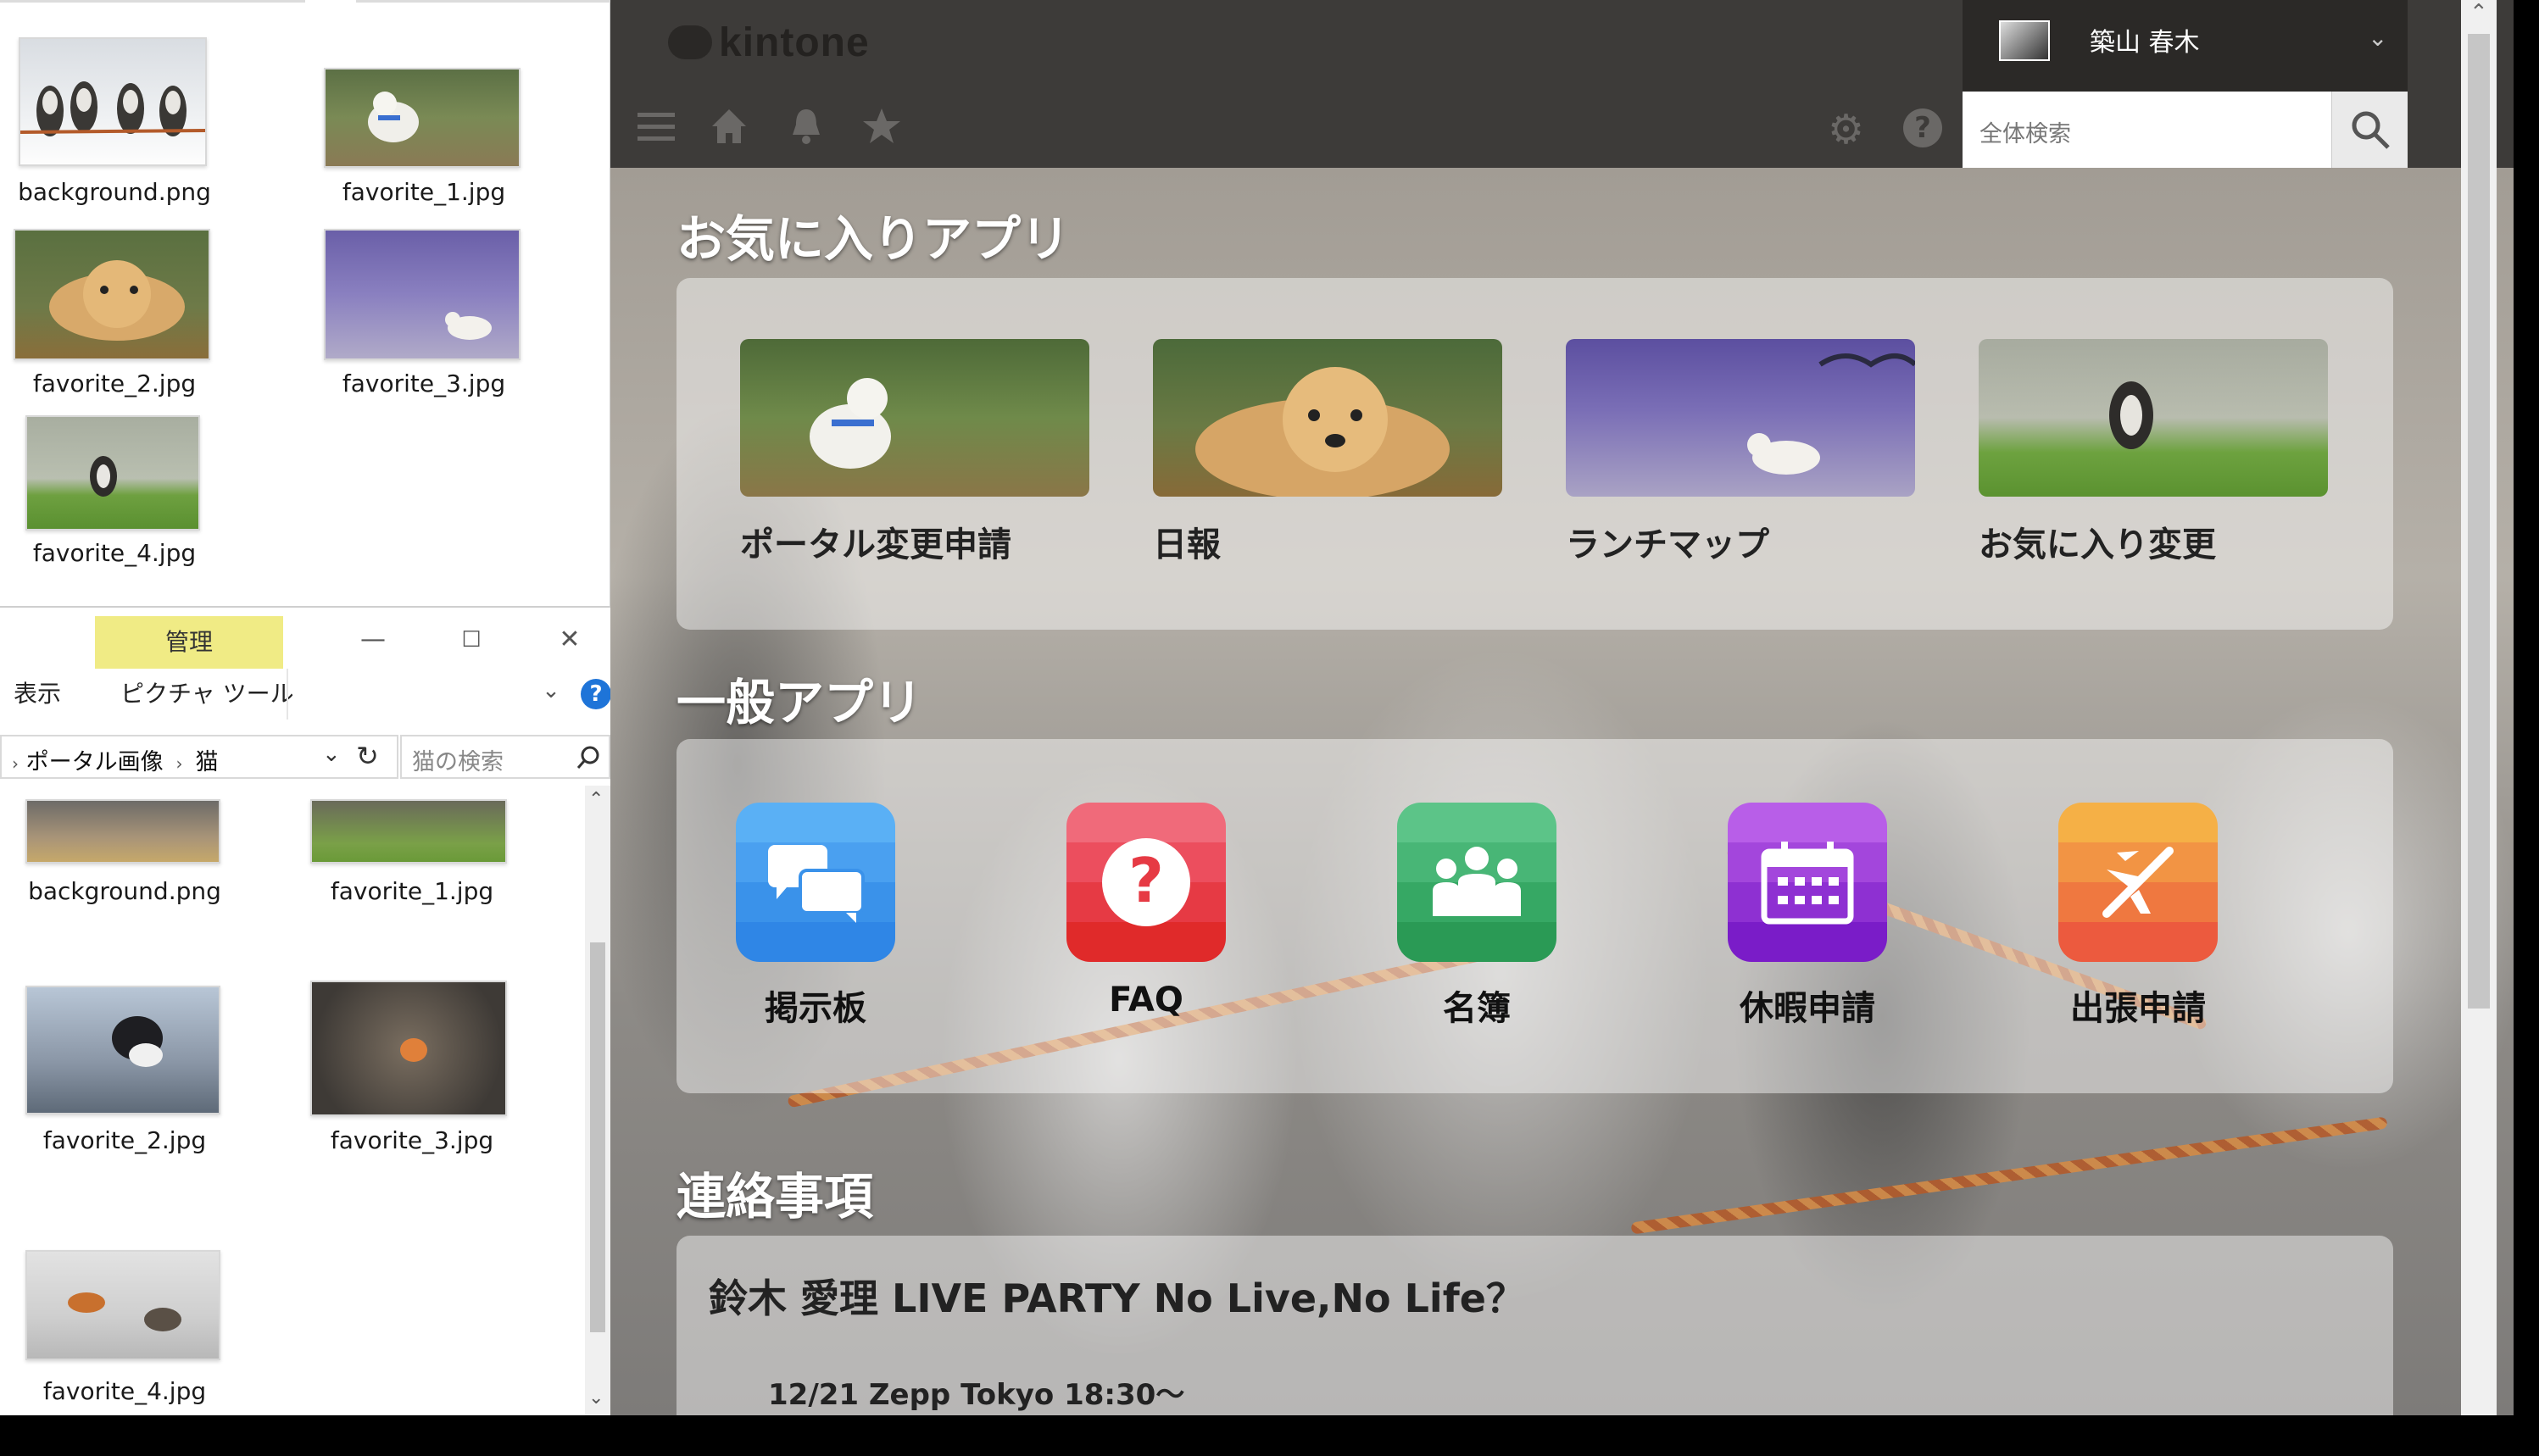 The height and width of the screenshot is (1456, 2539). I want to click on bell-icon, so click(806, 129).